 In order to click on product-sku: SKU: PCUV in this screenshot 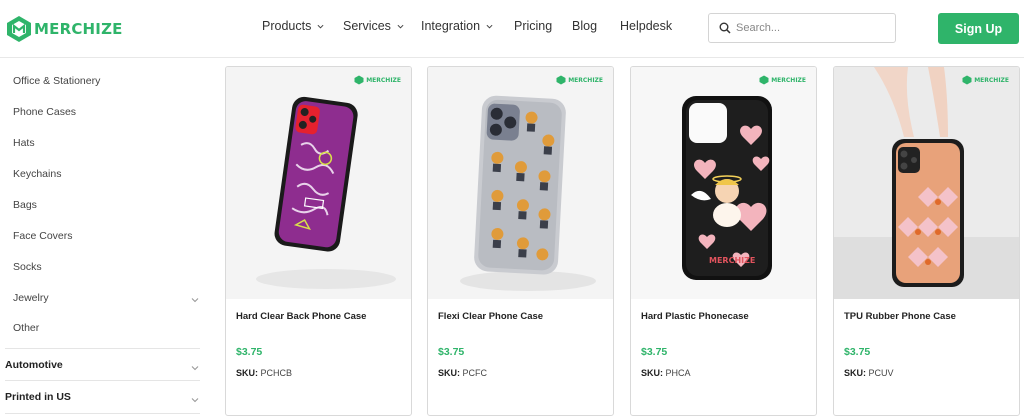, I will do `click(869, 373)`.